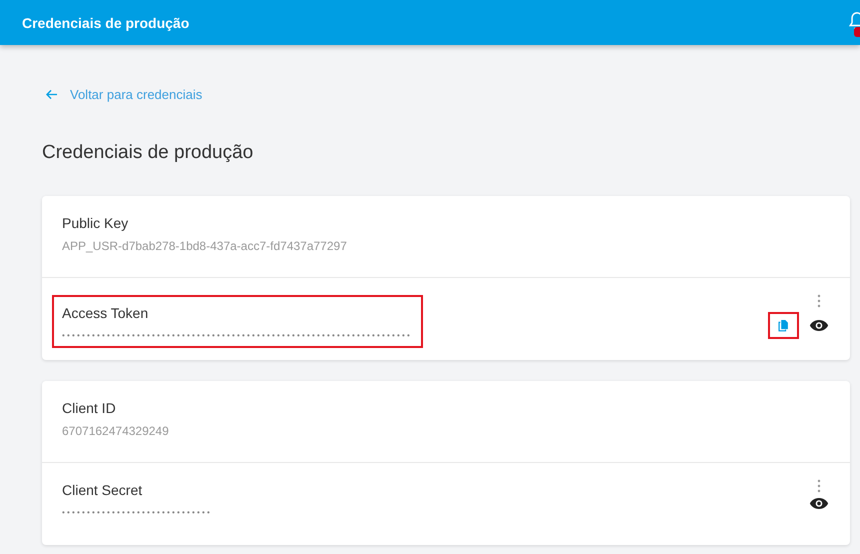  I want to click on copy-icon, so click(783, 325).